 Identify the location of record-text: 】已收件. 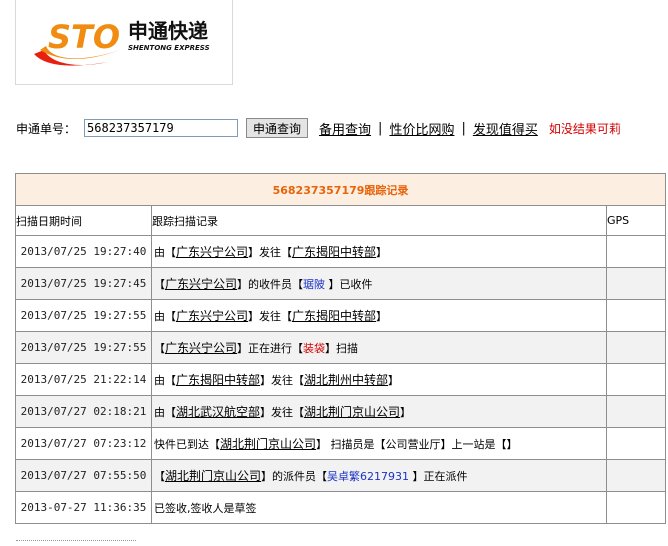
(349, 284).